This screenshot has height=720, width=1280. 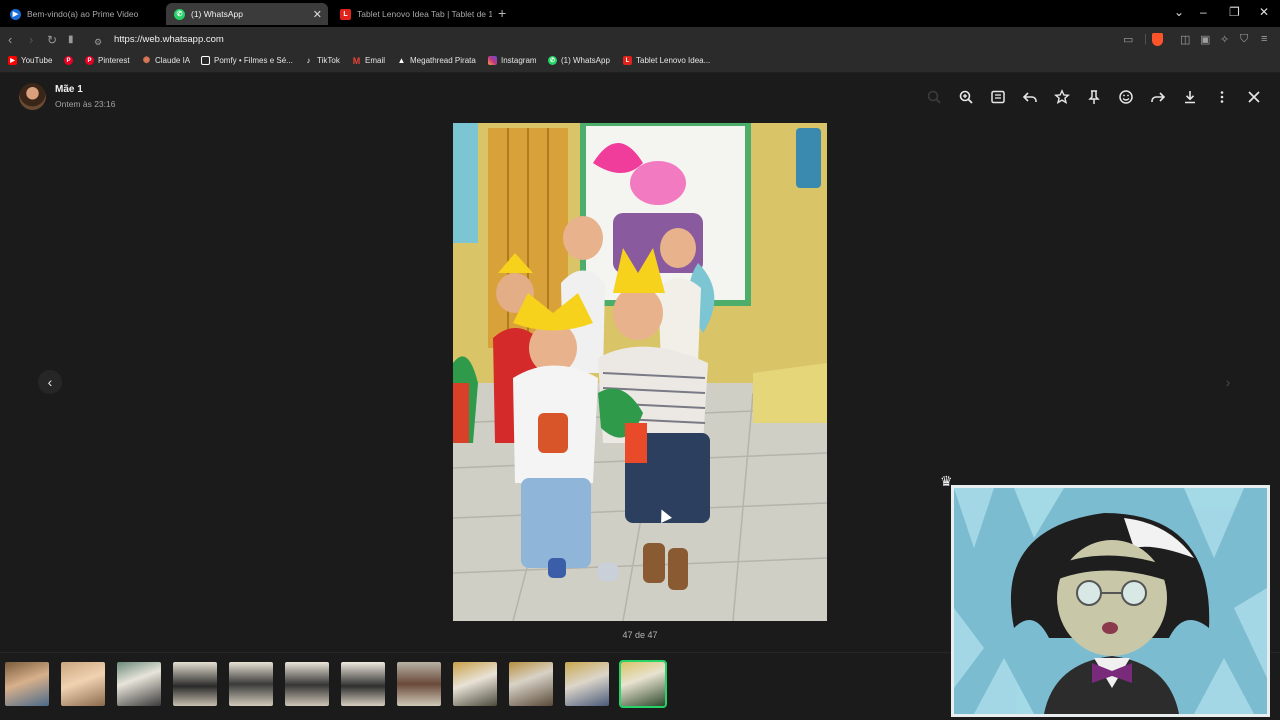 I want to click on minimize-icon: –, so click(x=1203, y=12).